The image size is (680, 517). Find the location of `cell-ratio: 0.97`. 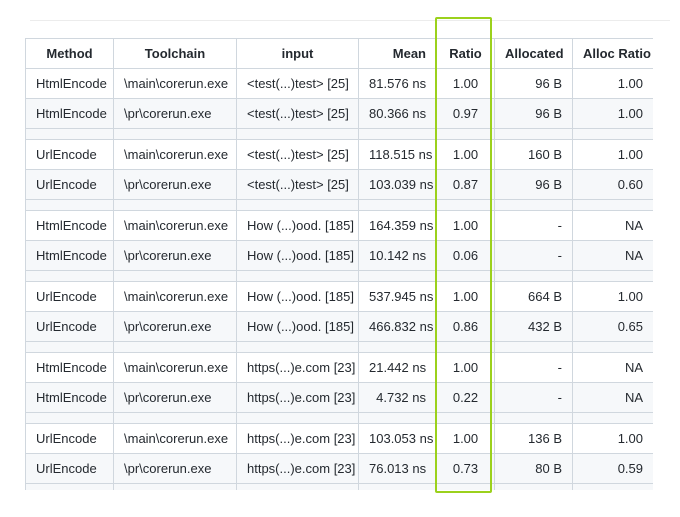

cell-ratio: 0.97 is located at coordinates (465, 113).